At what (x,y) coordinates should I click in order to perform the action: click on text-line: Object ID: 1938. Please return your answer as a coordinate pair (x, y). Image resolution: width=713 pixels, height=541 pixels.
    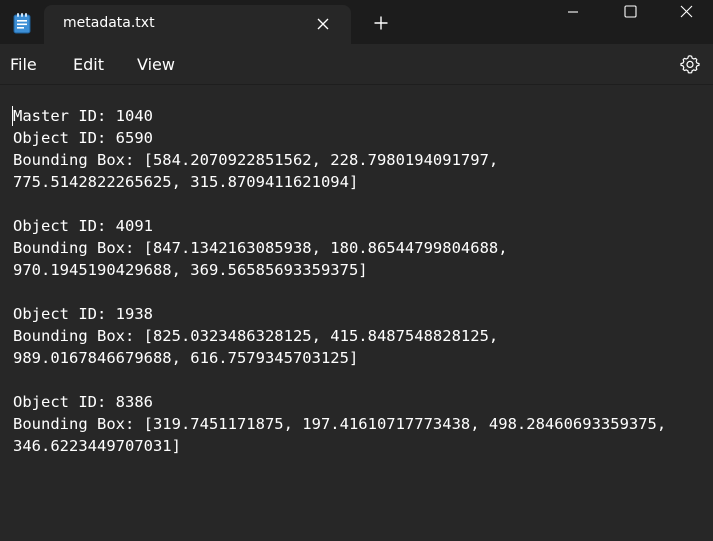
    Looking at the image, I should click on (363, 314).